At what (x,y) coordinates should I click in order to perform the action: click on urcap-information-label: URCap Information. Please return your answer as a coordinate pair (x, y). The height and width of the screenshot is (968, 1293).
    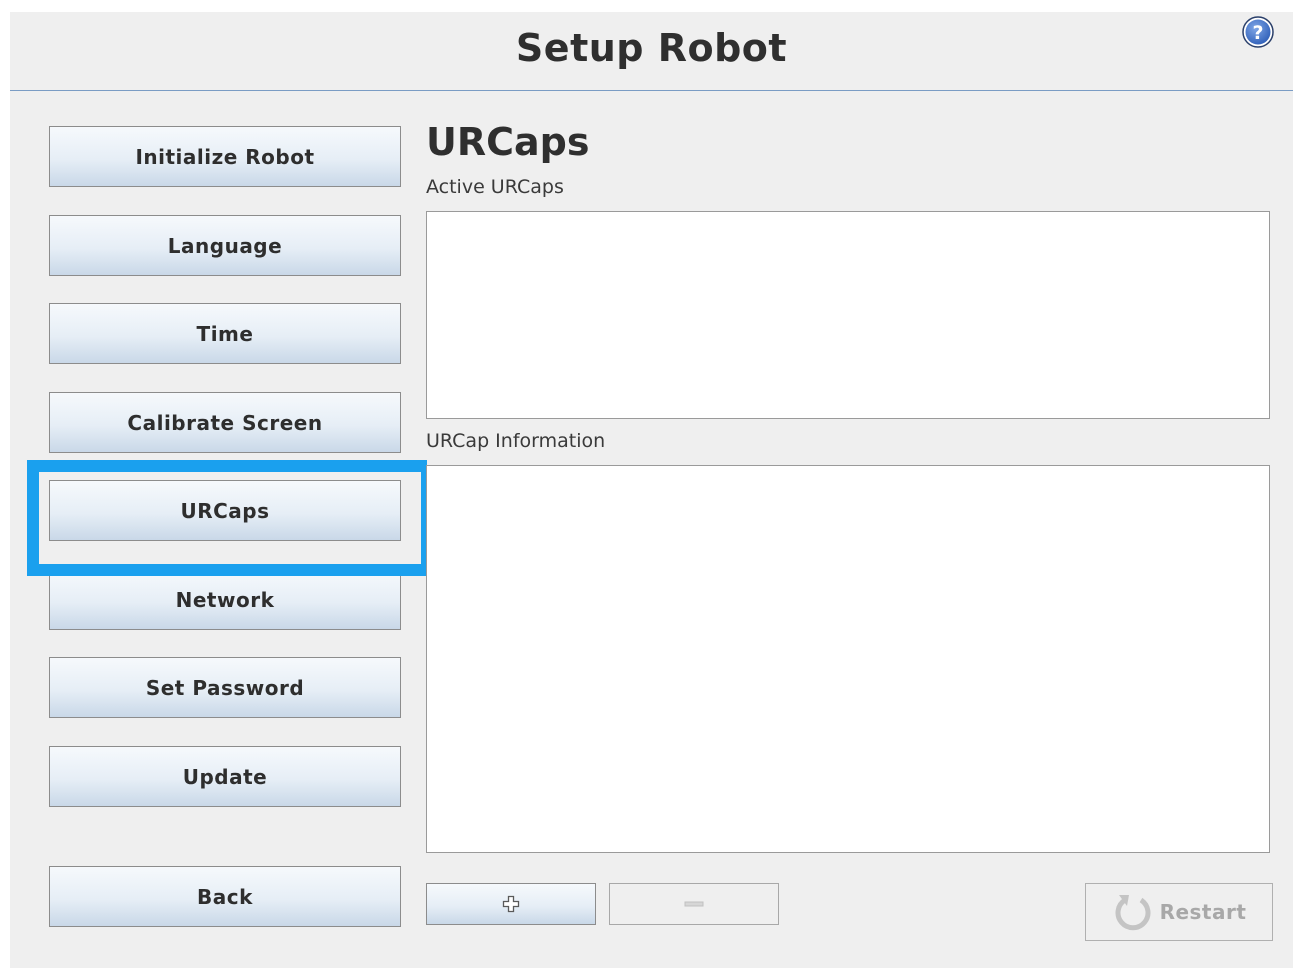
    Looking at the image, I should click on (516, 441).